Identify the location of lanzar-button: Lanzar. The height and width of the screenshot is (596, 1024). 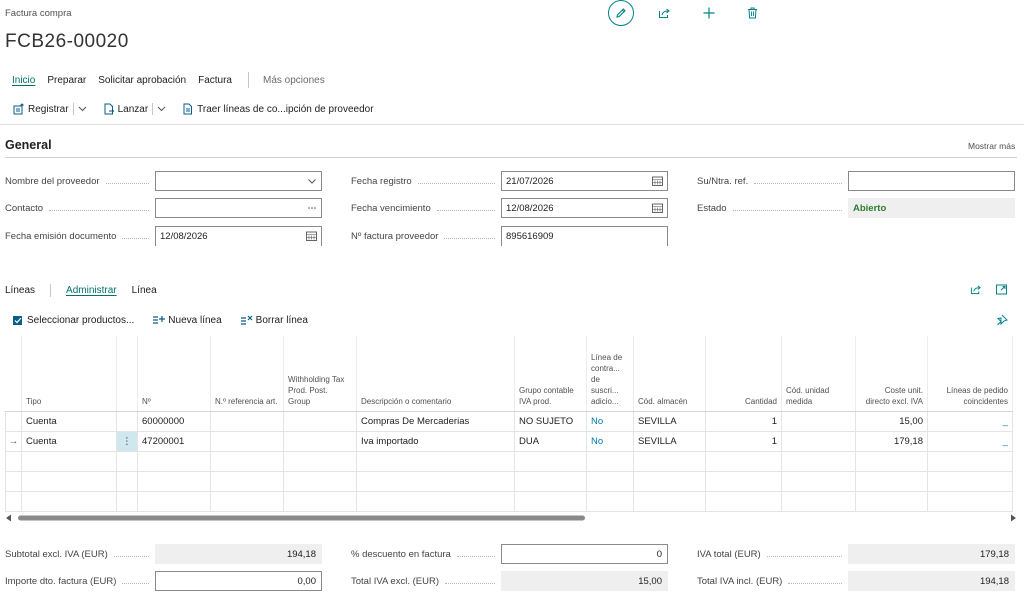
(125, 109).